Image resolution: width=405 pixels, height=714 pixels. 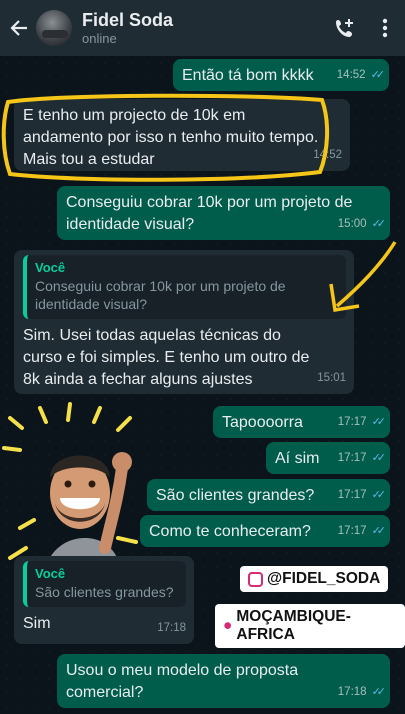 I want to click on location-text: MOÇAMBIQUE-AFRICA, so click(x=293, y=625).